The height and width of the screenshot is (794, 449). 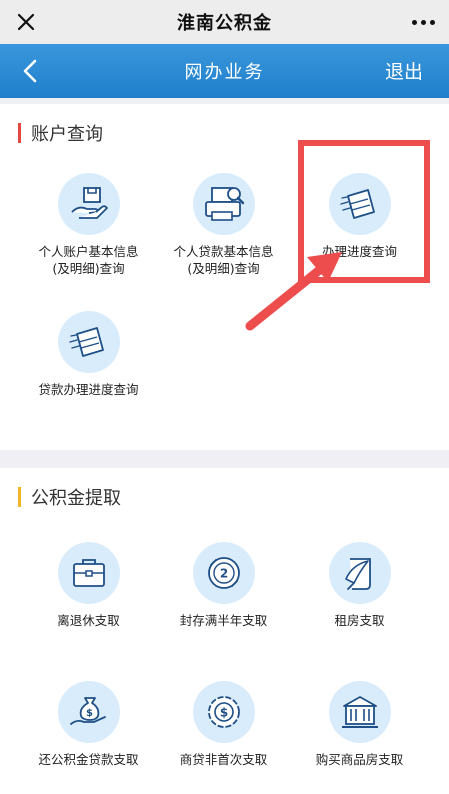 I want to click on tile-label: 个人贷款基本信息 (及明细)查询, so click(x=223, y=260).